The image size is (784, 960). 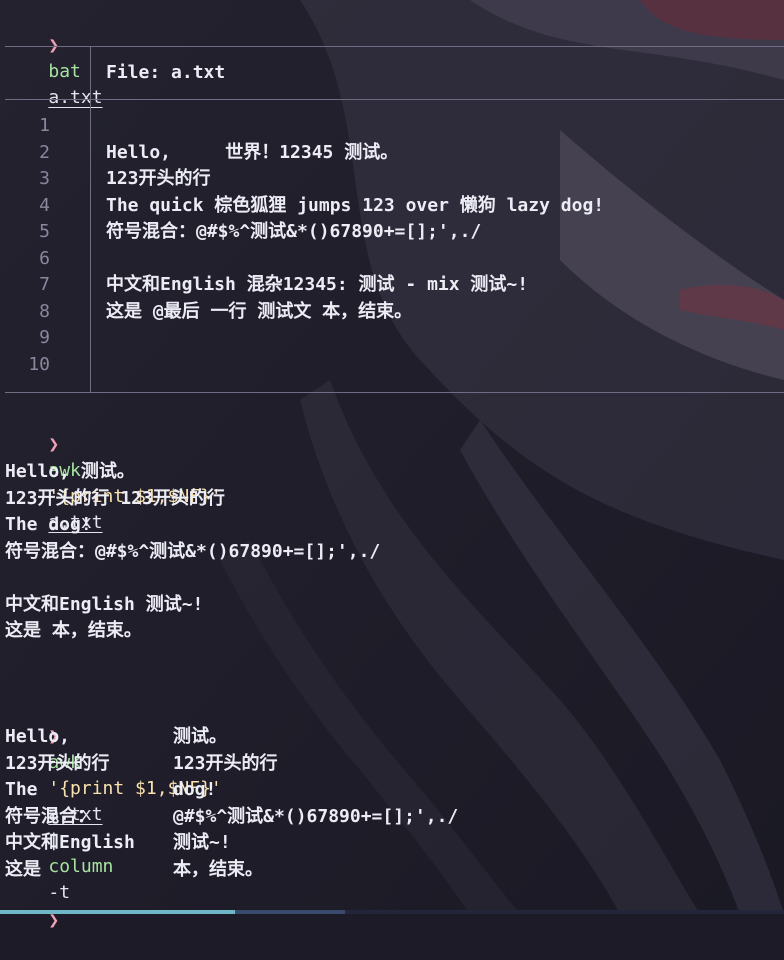 What do you see at coordinates (202, 842) in the screenshot?
I see `column-cell-2: 测试~!` at bounding box center [202, 842].